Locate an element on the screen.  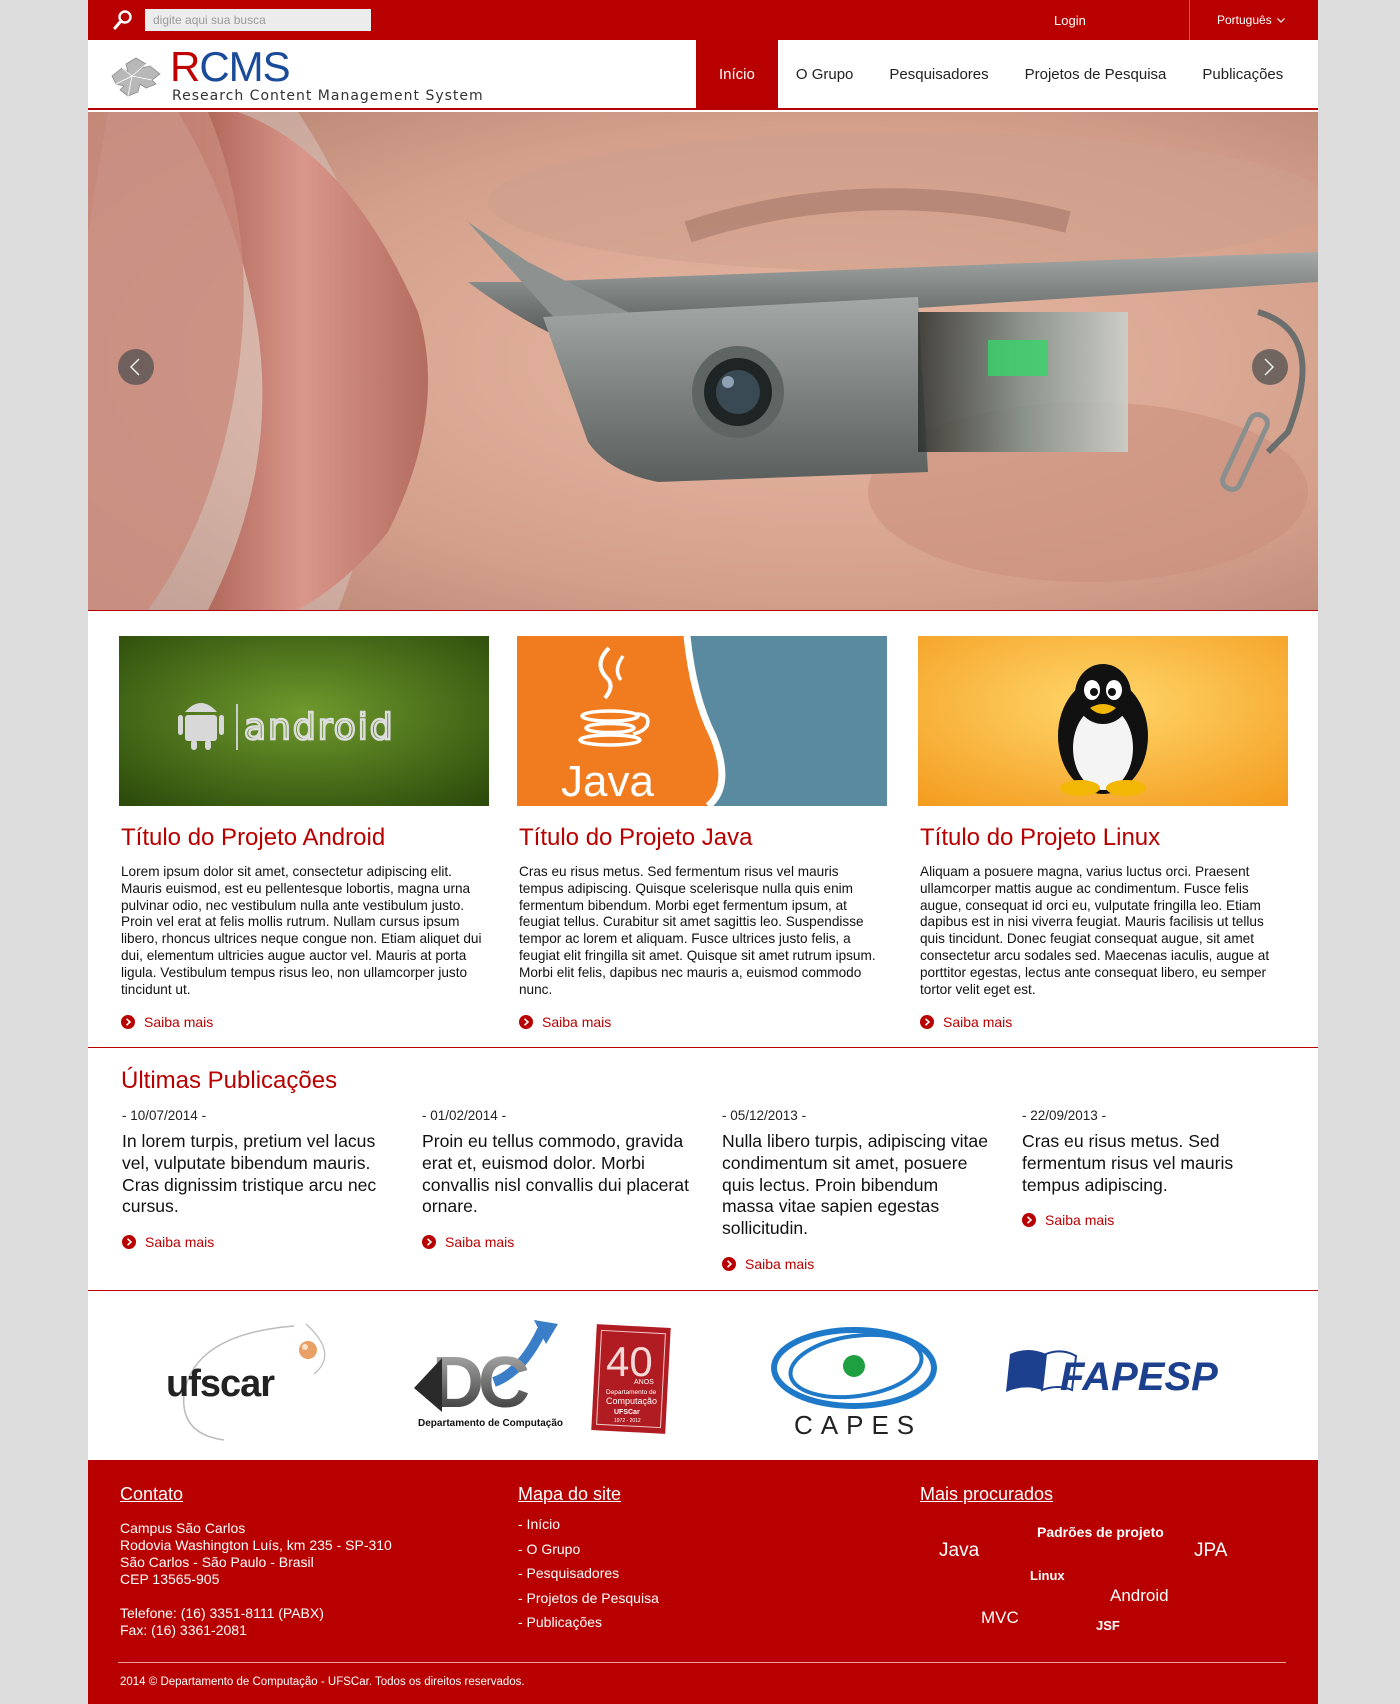
project-title-linux: Título do Projeto Linux is located at coordinates (1104, 838).